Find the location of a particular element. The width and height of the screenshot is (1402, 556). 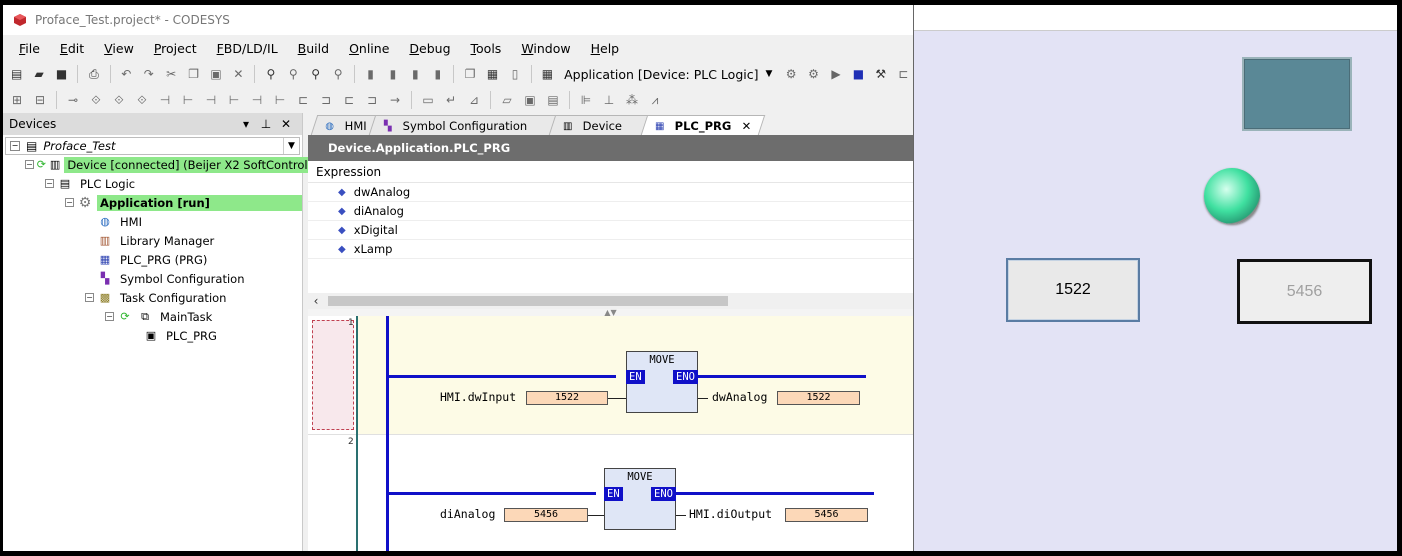

bookmark-clear-icon: ▮ is located at coordinates (437, 74).